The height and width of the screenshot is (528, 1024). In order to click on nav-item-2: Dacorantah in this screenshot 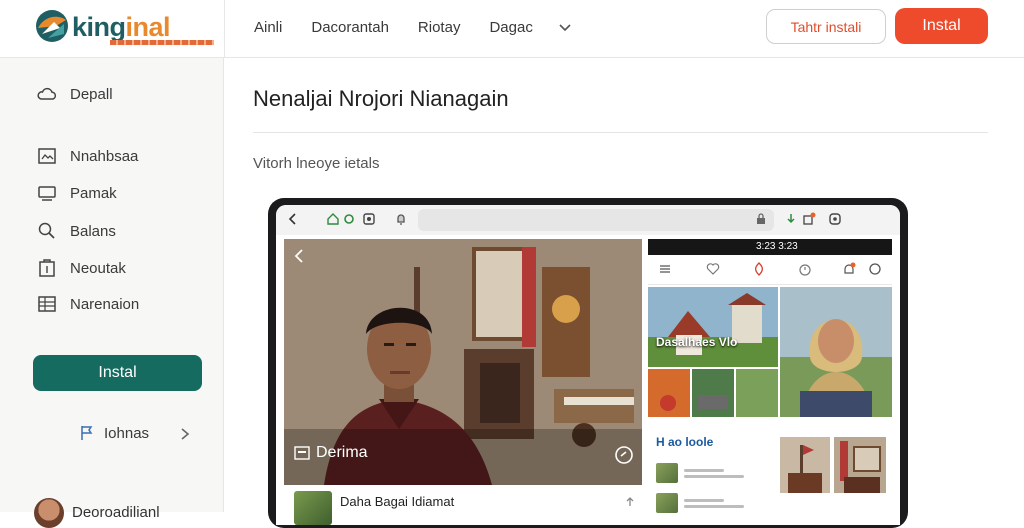, I will do `click(350, 27)`.